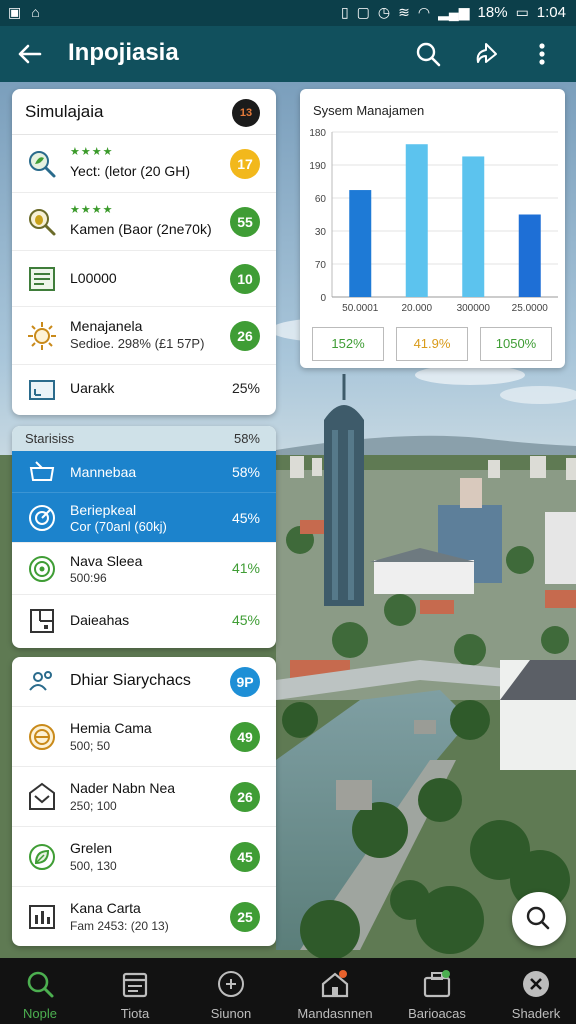 The image size is (576, 1024). Describe the element at coordinates (245, 164) in the screenshot. I see `value-badge: 17` at that location.